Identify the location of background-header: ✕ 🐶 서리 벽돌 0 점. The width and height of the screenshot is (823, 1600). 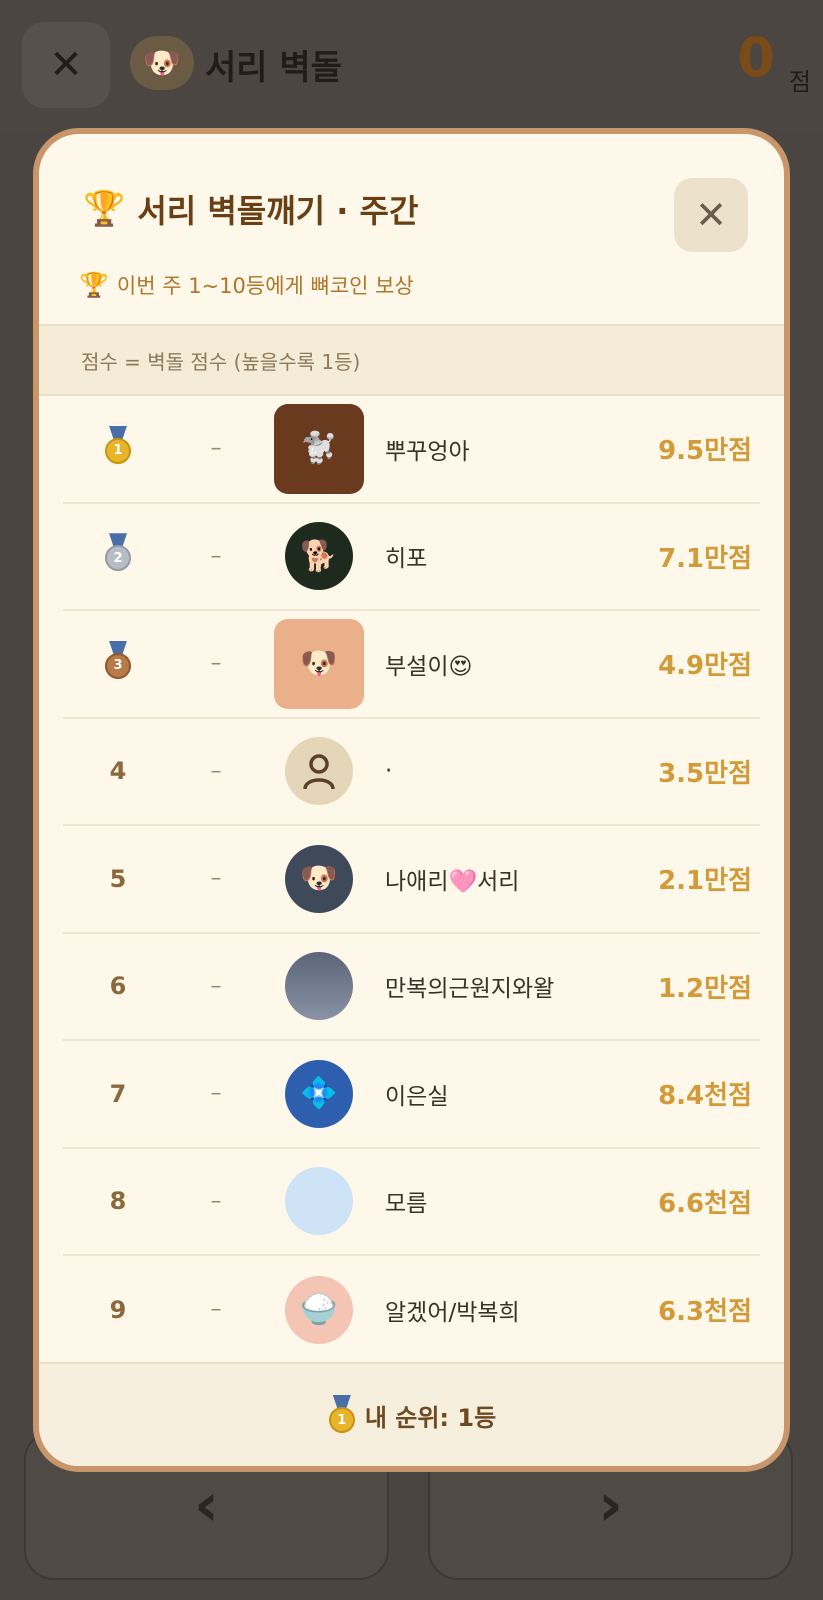
(411, 65).